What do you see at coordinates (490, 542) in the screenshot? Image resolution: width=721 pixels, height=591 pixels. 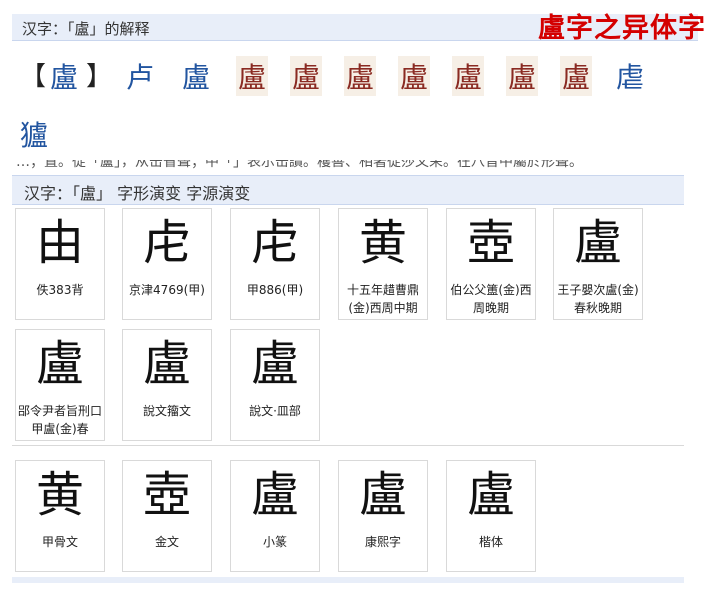 I see `glyph-label: 楷体` at bounding box center [490, 542].